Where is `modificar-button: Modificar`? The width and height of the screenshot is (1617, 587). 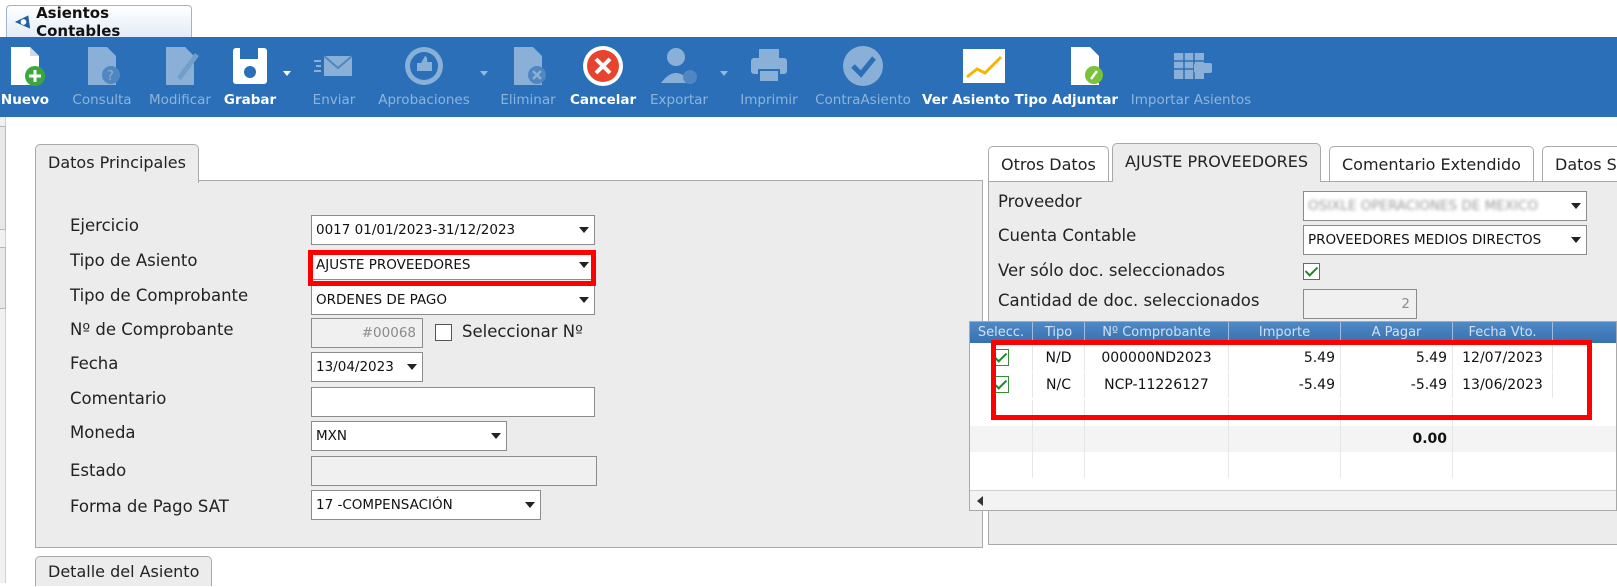 modificar-button: Modificar is located at coordinates (180, 77).